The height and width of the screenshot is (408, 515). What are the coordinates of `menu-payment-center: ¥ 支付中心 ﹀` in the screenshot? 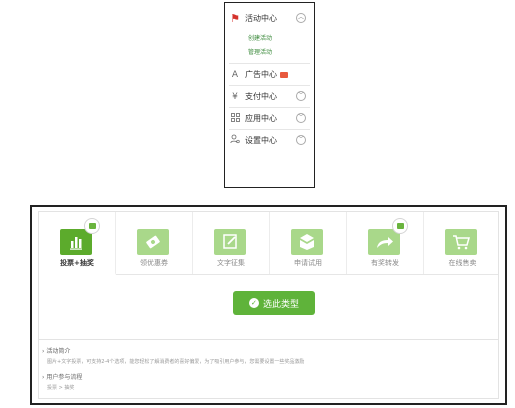 It's located at (269, 96).